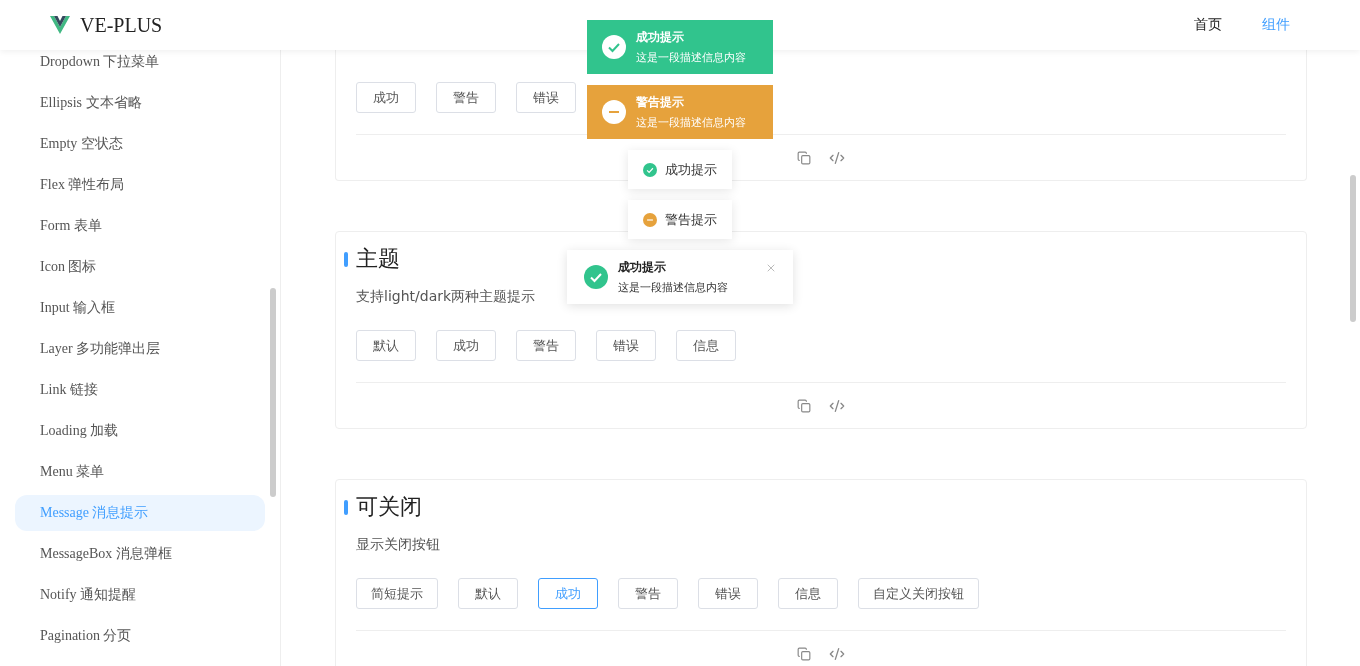 Image resolution: width=1360 pixels, height=666 pixels. Describe the element at coordinates (140, 65) in the screenshot. I see `sidebar-item: Dropdown 下拉菜单` at that location.